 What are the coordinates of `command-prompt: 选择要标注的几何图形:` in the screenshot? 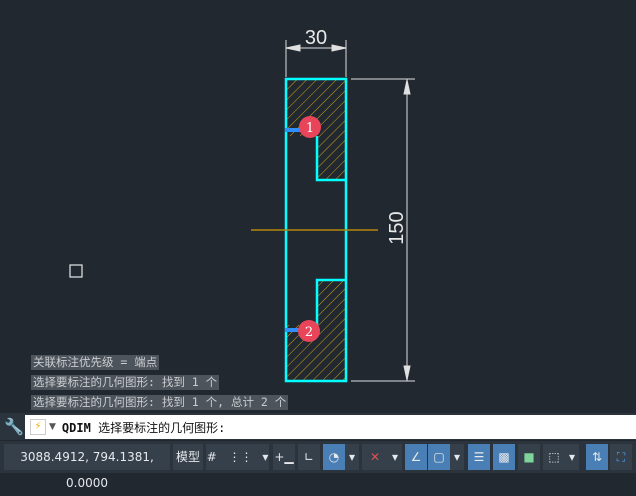 It's located at (162, 427).